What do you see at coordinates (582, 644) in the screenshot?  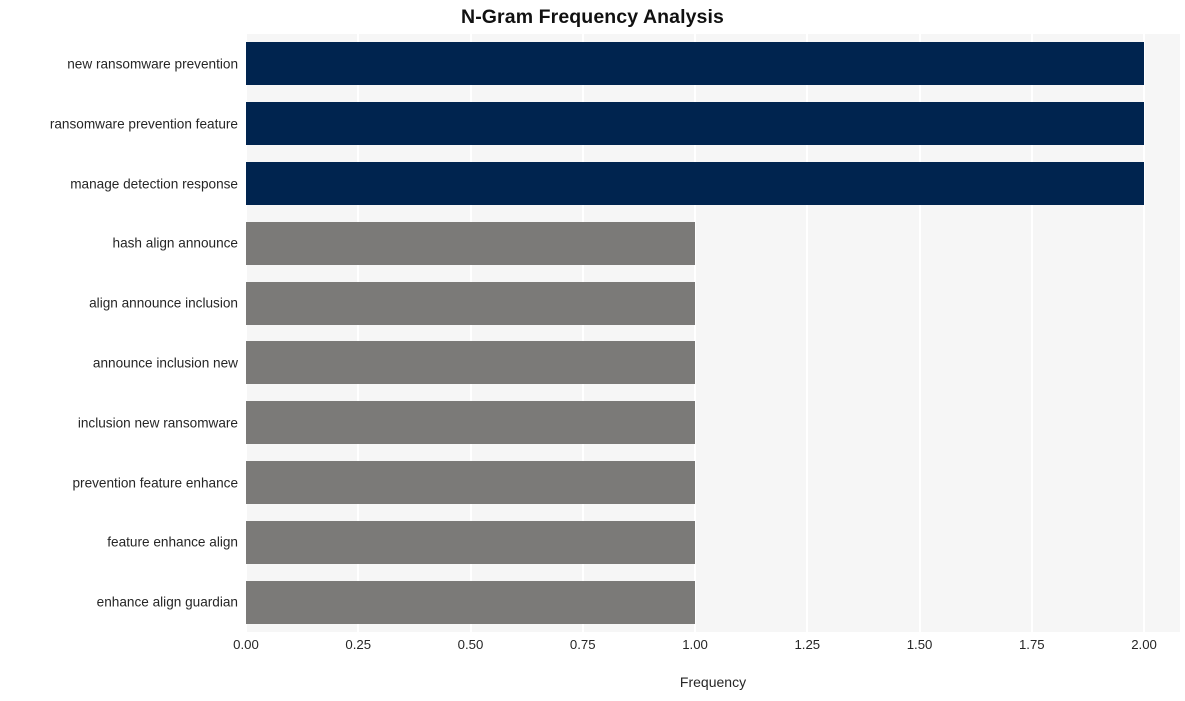 I see `x-axis-tick-label: 0.75` at bounding box center [582, 644].